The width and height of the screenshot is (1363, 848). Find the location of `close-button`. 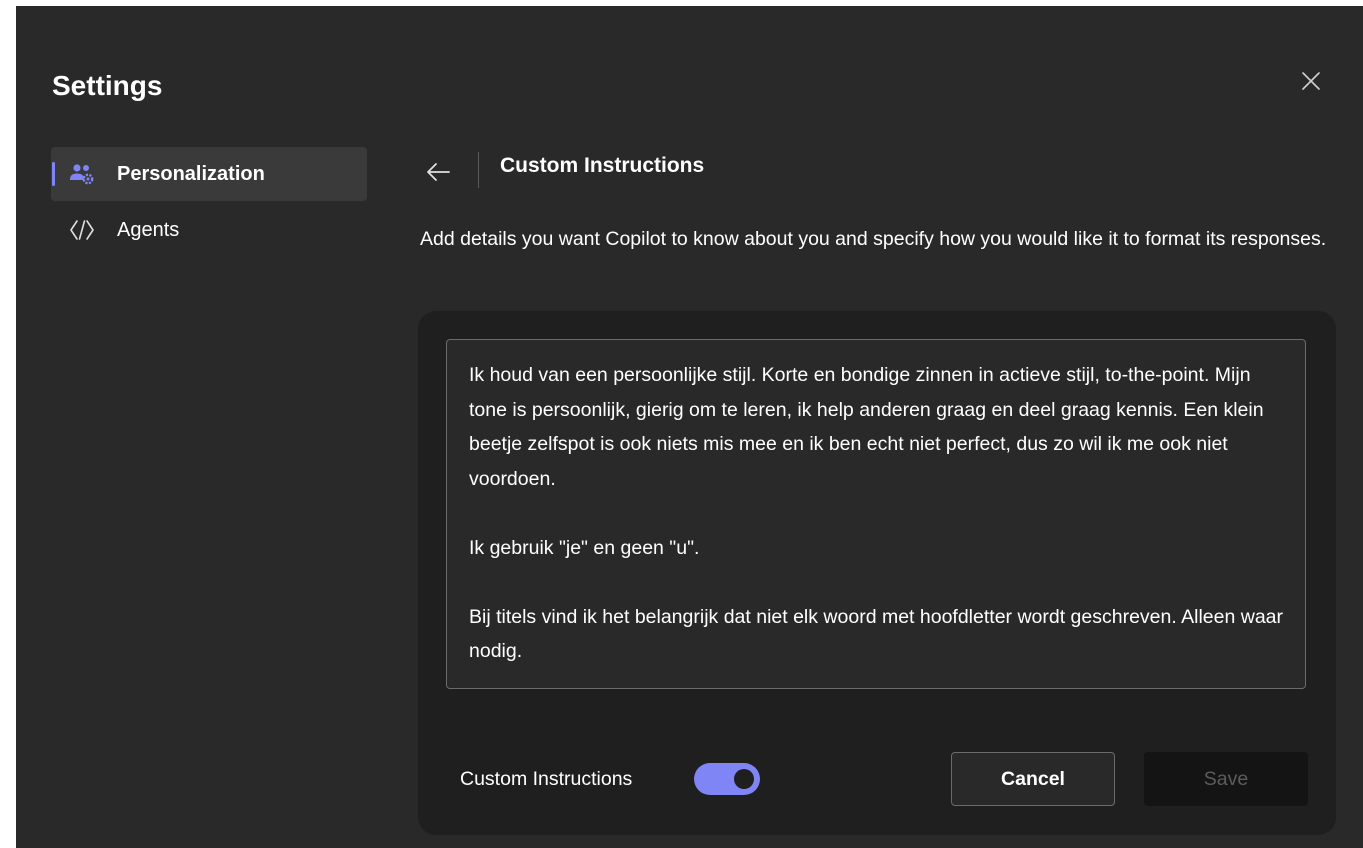

close-button is located at coordinates (1311, 81).